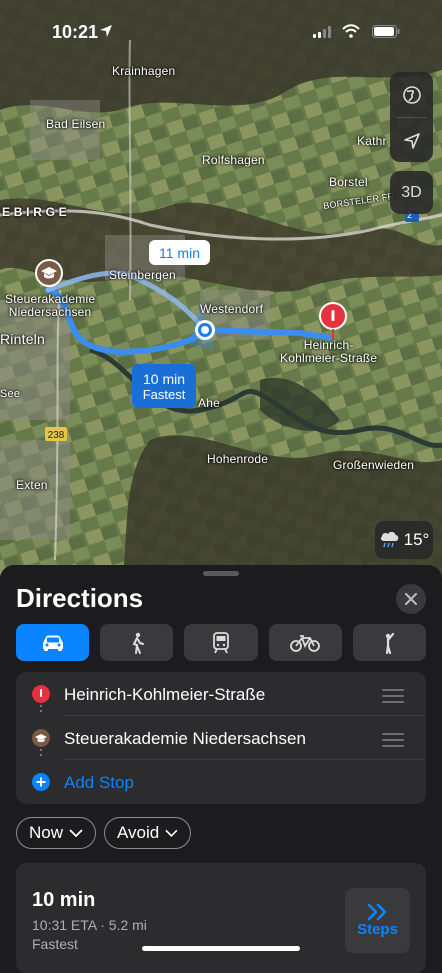 This screenshot has height=973, width=442. What do you see at coordinates (99, 782) in the screenshot?
I see `add-stop-label: Add Stop` at bounding box center [99, 782].